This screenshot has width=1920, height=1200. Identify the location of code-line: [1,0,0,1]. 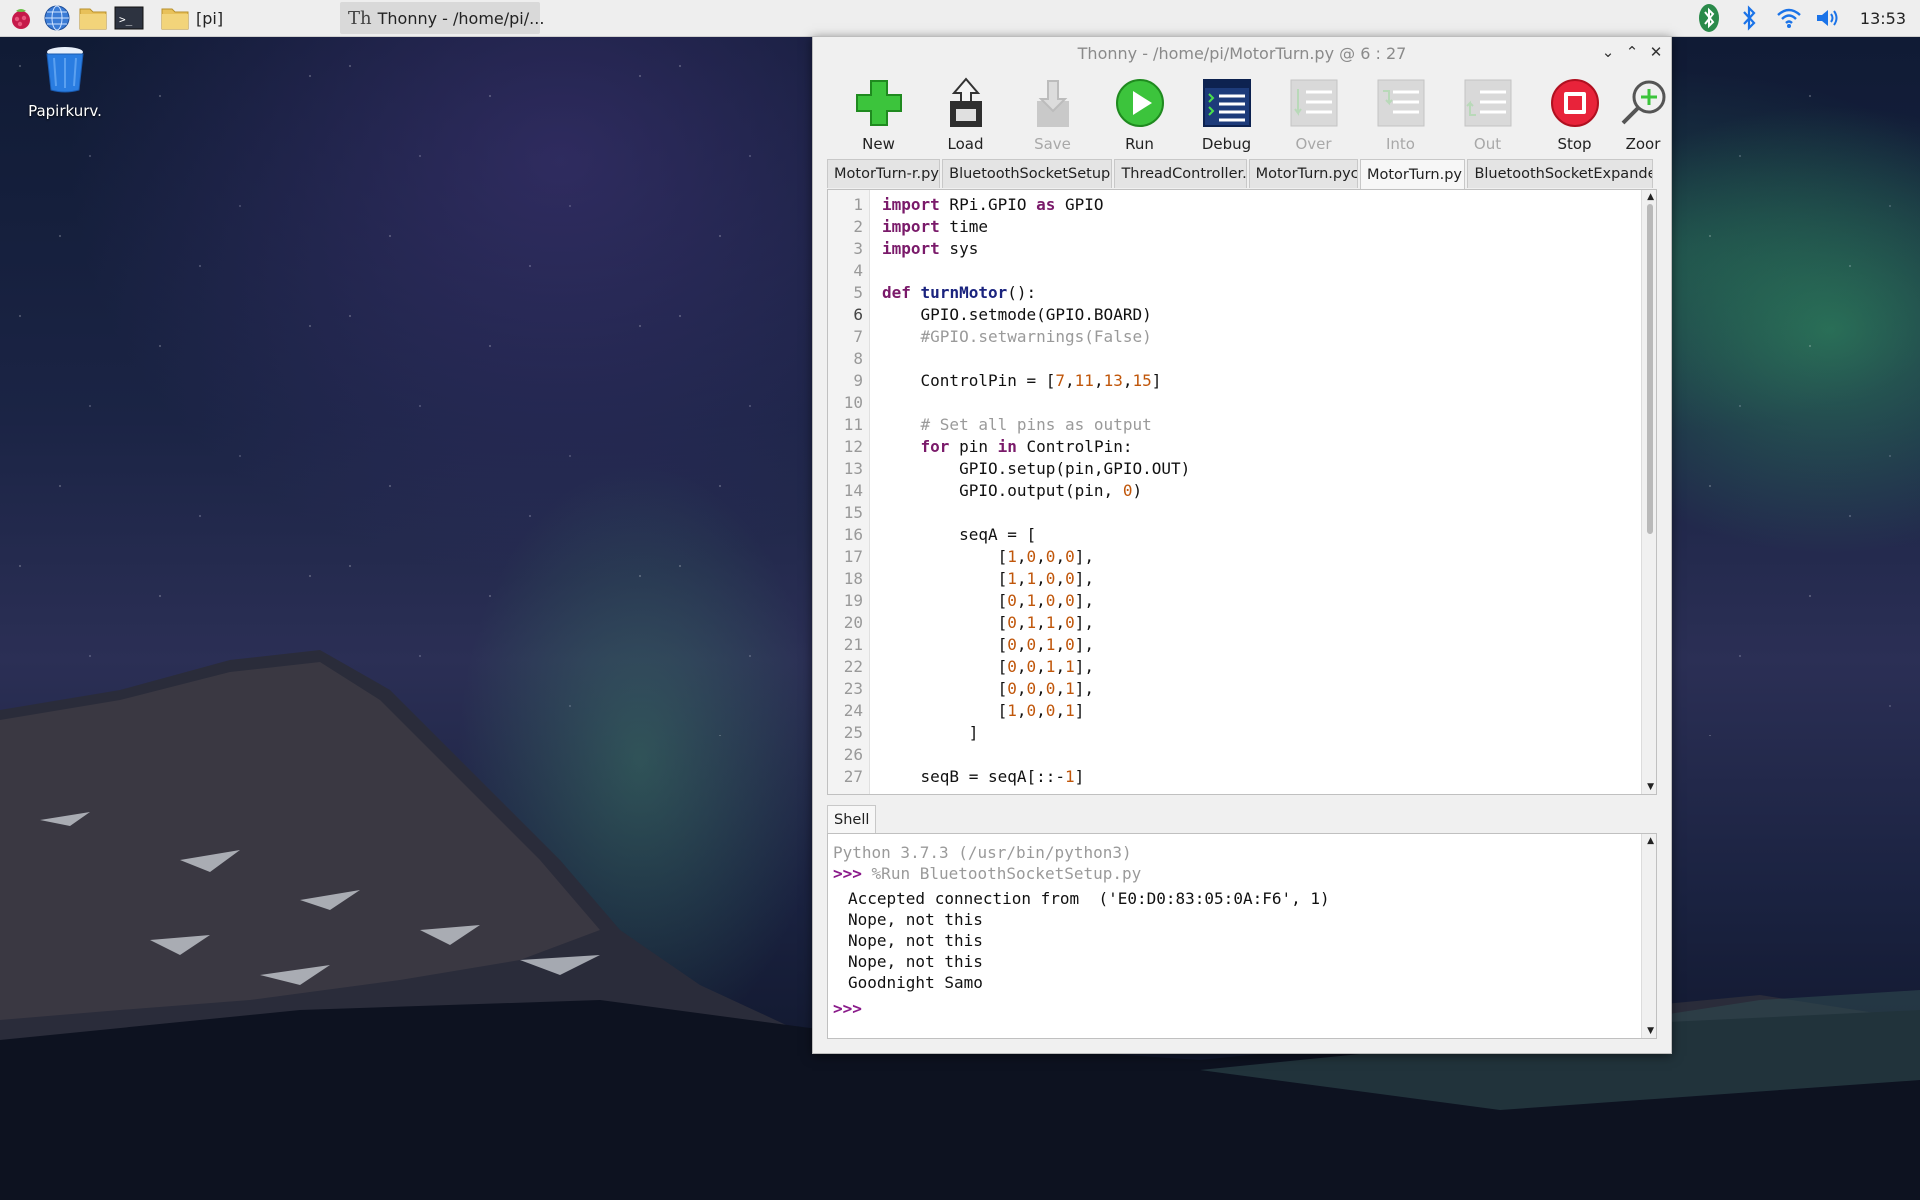
(1261, 711).